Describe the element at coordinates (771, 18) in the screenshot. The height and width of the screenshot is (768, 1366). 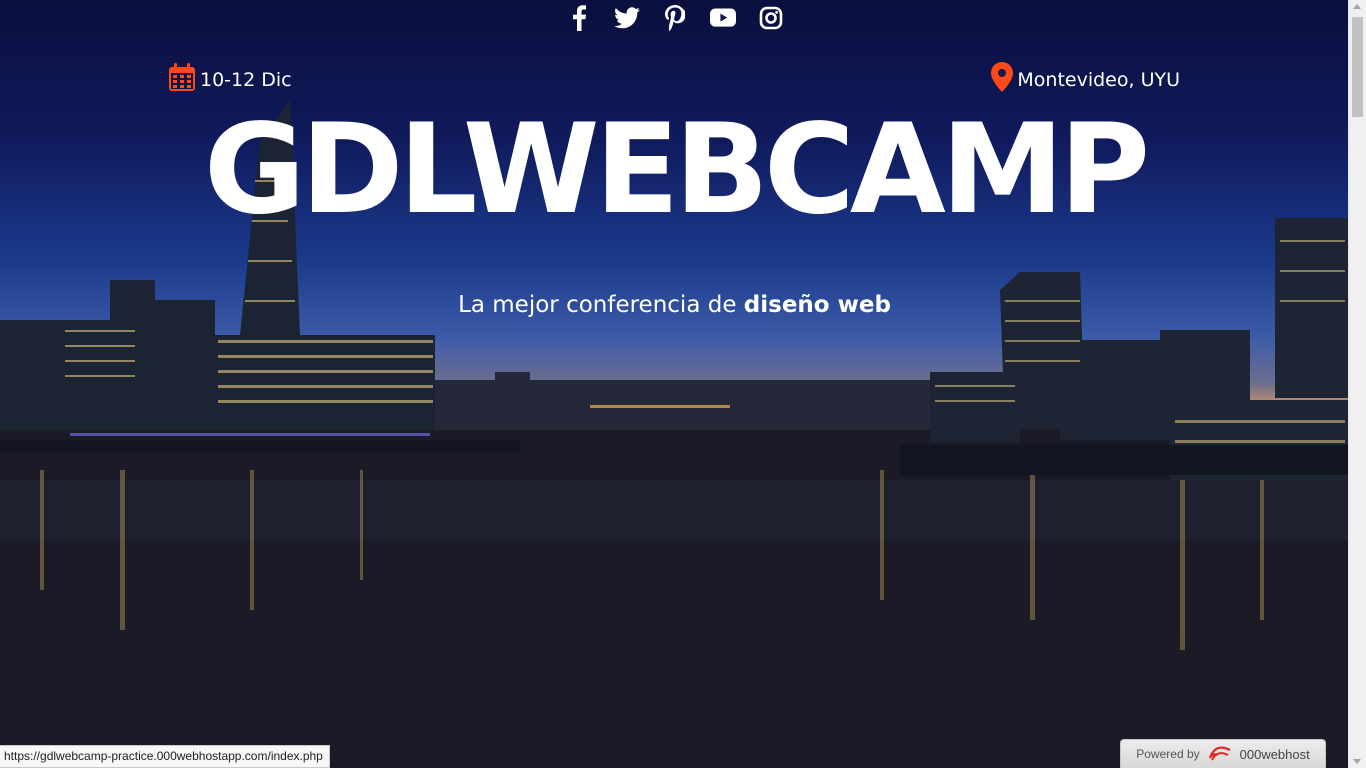
I see `instagram-icon` at that location.